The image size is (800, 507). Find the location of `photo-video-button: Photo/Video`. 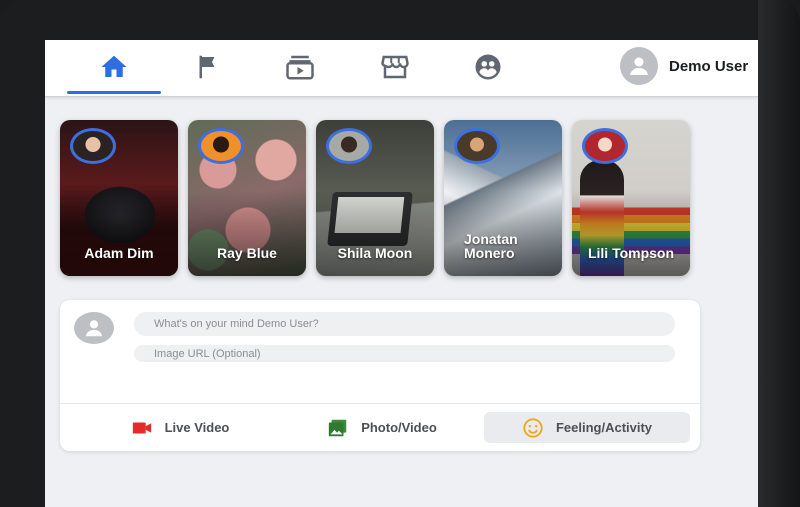

photo-video-button: Photo/Video is located at coordinates (382, 427).